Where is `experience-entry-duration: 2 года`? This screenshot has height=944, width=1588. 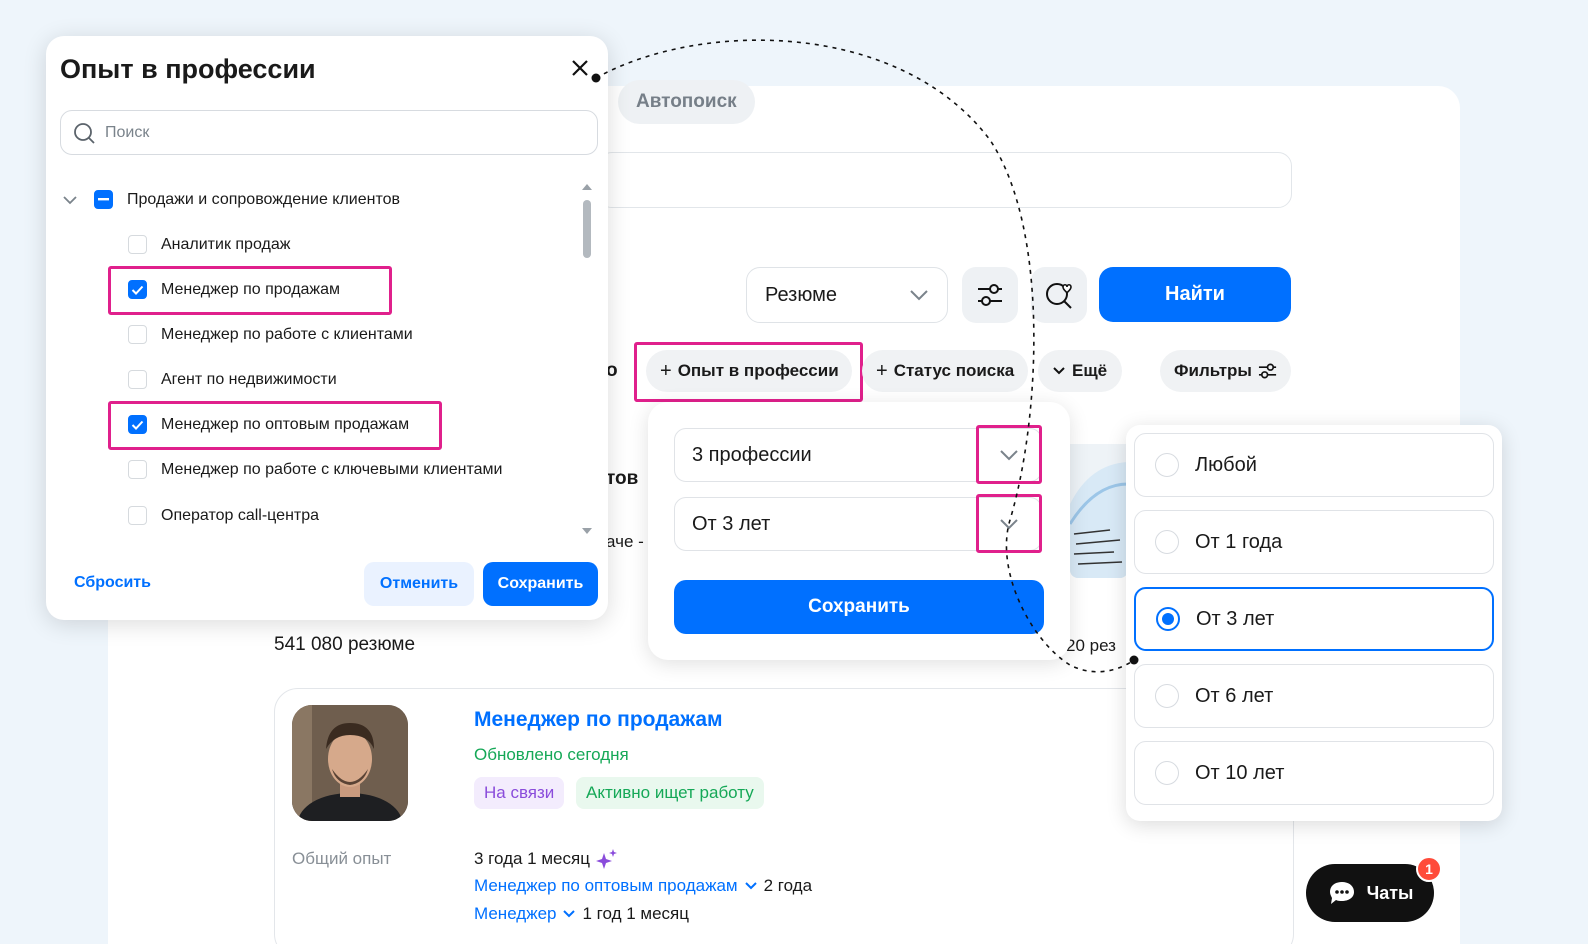
experience-entry-duration: 2 года is located at coordinates (788, 885).